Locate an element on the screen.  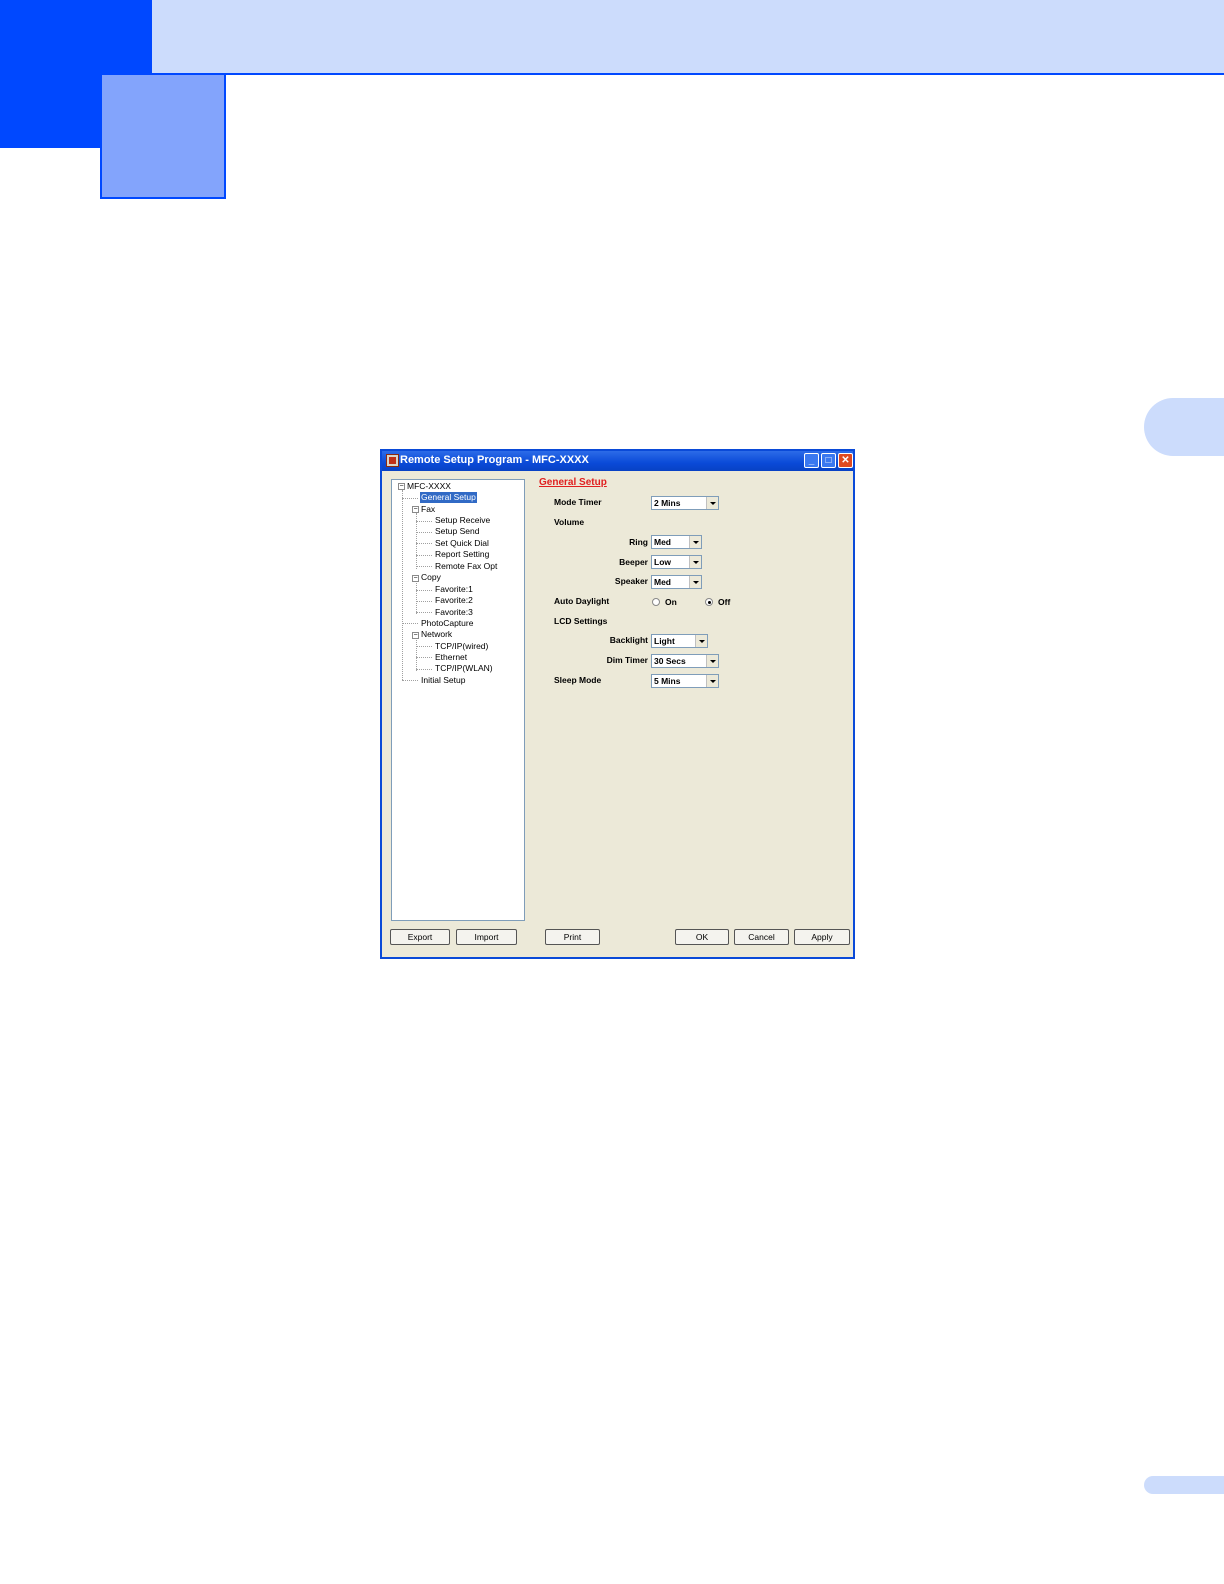
panel-title: General Setup is located at coordinates (573, 482).